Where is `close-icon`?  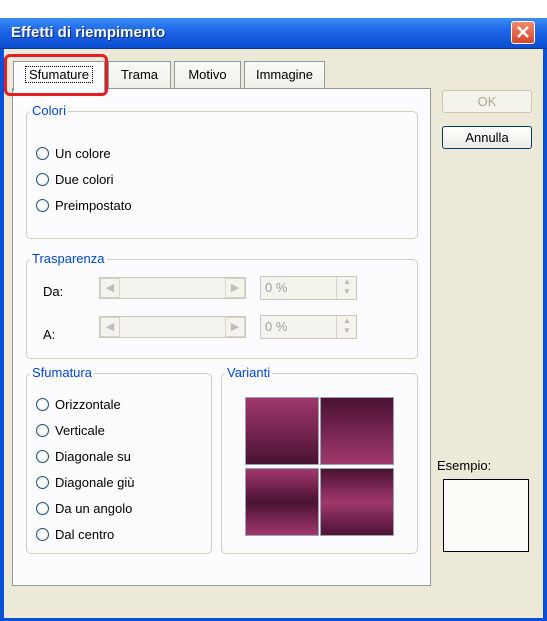 close-icon is located at coordinates (523, 32).